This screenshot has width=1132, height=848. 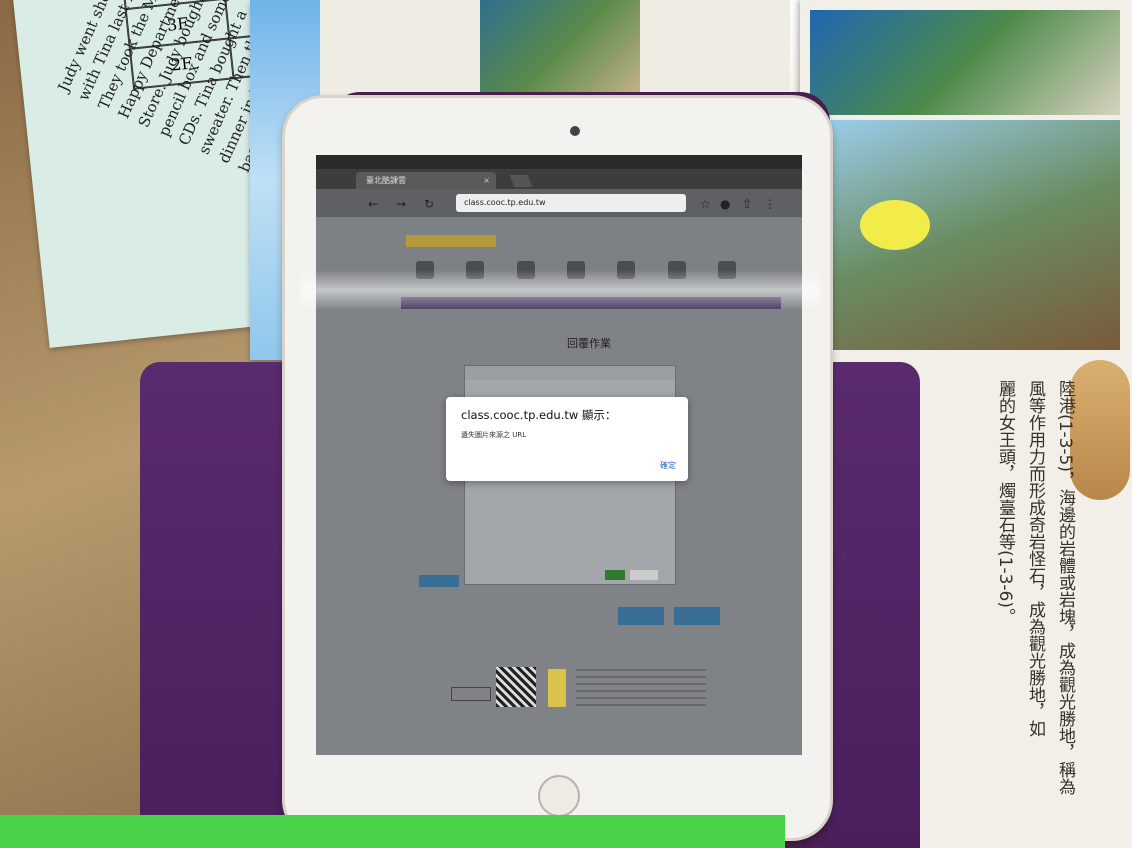 What do you see at coordinates (571, 203) in the screenshot?
I see `url-bar: class.cooc.tp.edu.tw` at bounding box center [571, 203].